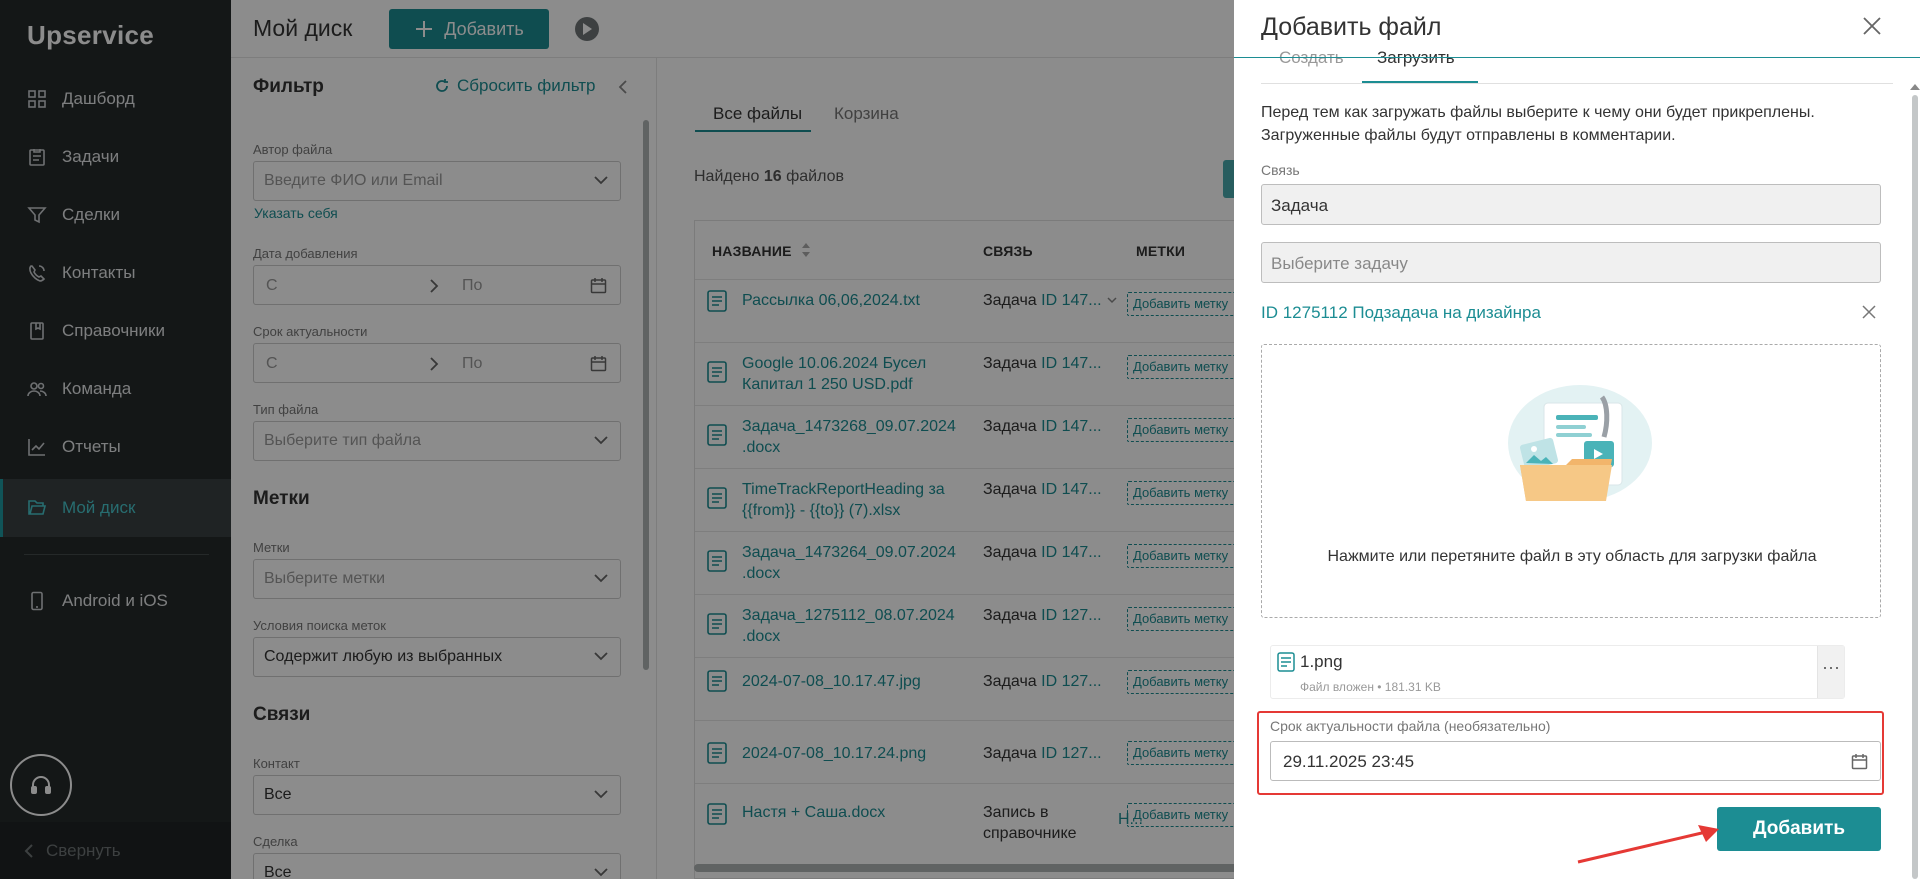 Image resolution: width=1920 pixels, height=879 pixels. I want to click on file-more-button: ⋯, so click(1830, 672).